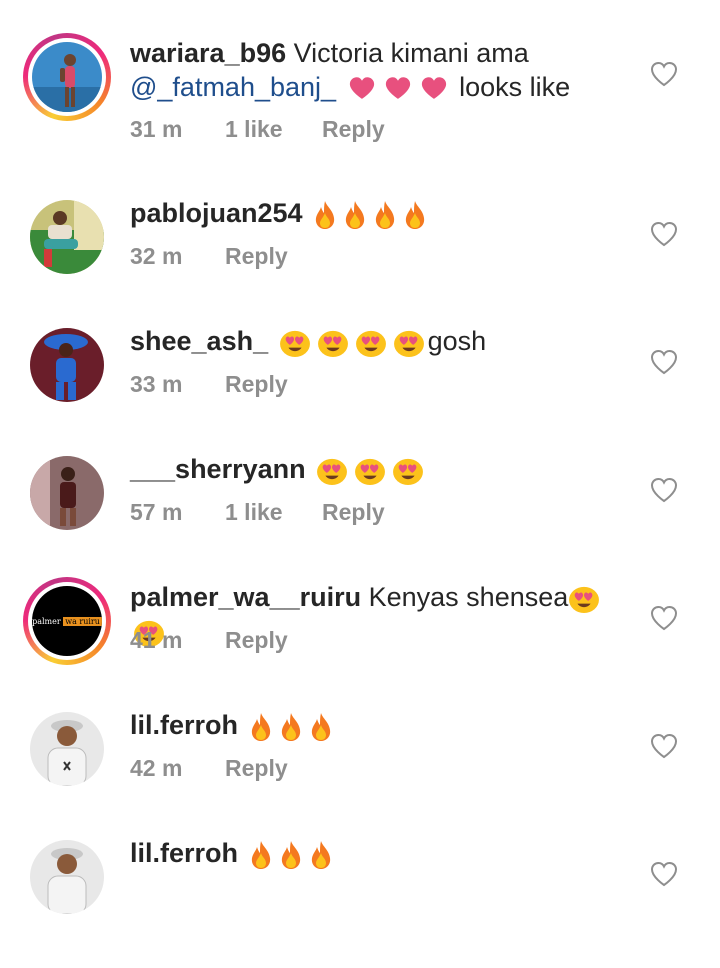 The image size is (720, 968). What do you see at coordinates (468, 597) in the screenshot?
I see `comment-body: Kenyas shensea` at bounding box center [468, 597].